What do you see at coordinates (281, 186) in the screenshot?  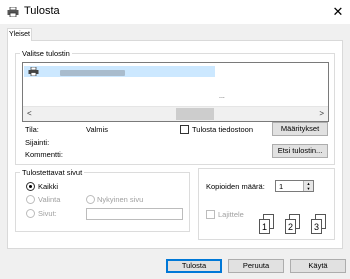 I see `copies-value: 1` at bounding box center [281, 186].